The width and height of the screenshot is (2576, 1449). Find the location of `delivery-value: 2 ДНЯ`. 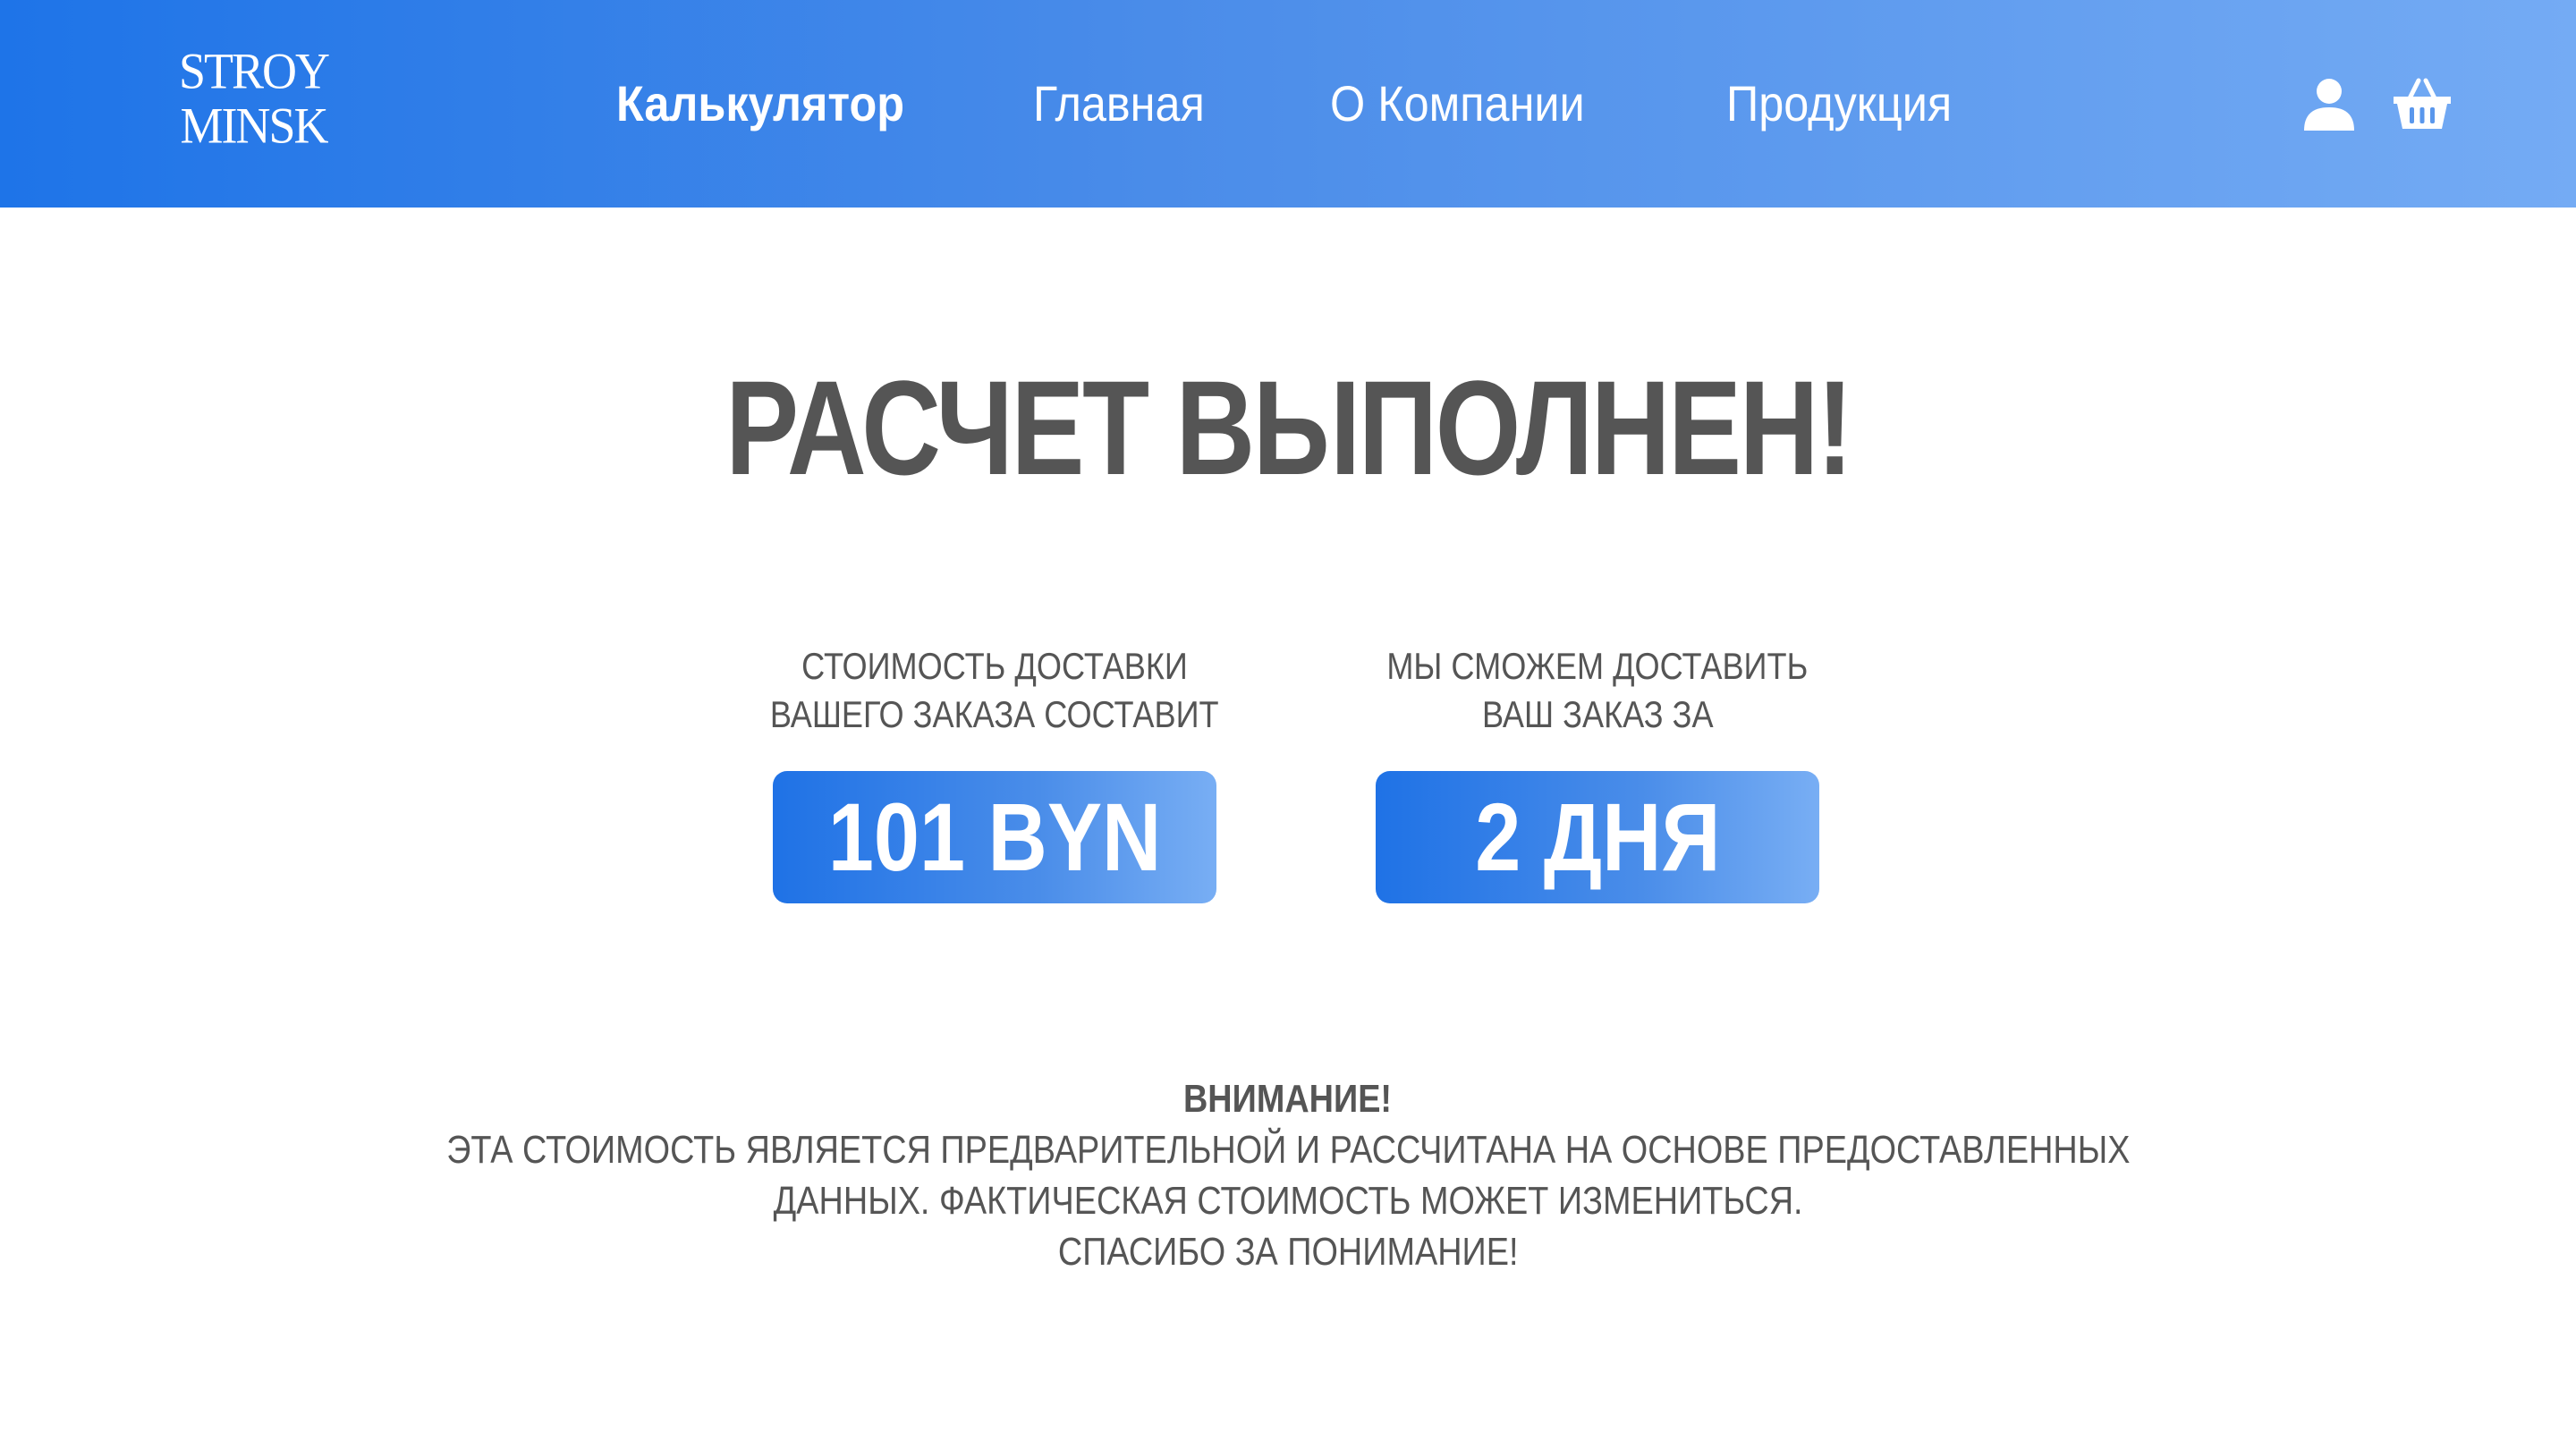

delivery-value: 2 ДНЯ is located at coordinates (1597, 837).